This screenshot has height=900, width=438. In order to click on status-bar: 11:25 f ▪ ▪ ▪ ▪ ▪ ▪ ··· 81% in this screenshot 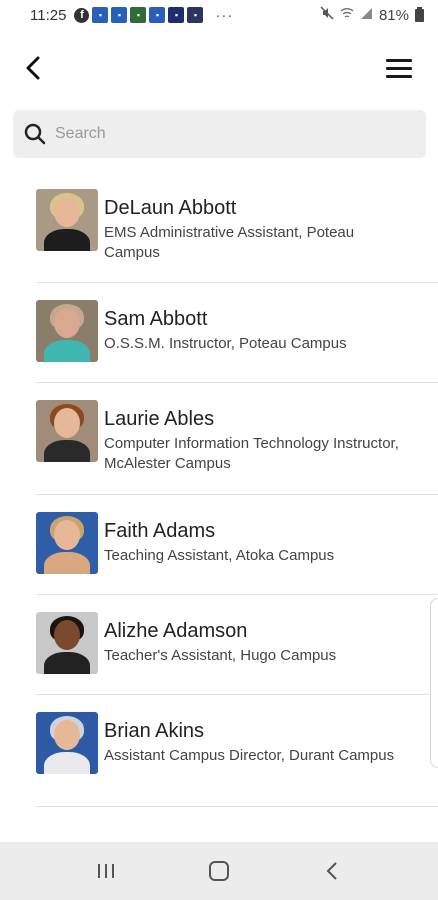, I will do `click(219, 15)`.